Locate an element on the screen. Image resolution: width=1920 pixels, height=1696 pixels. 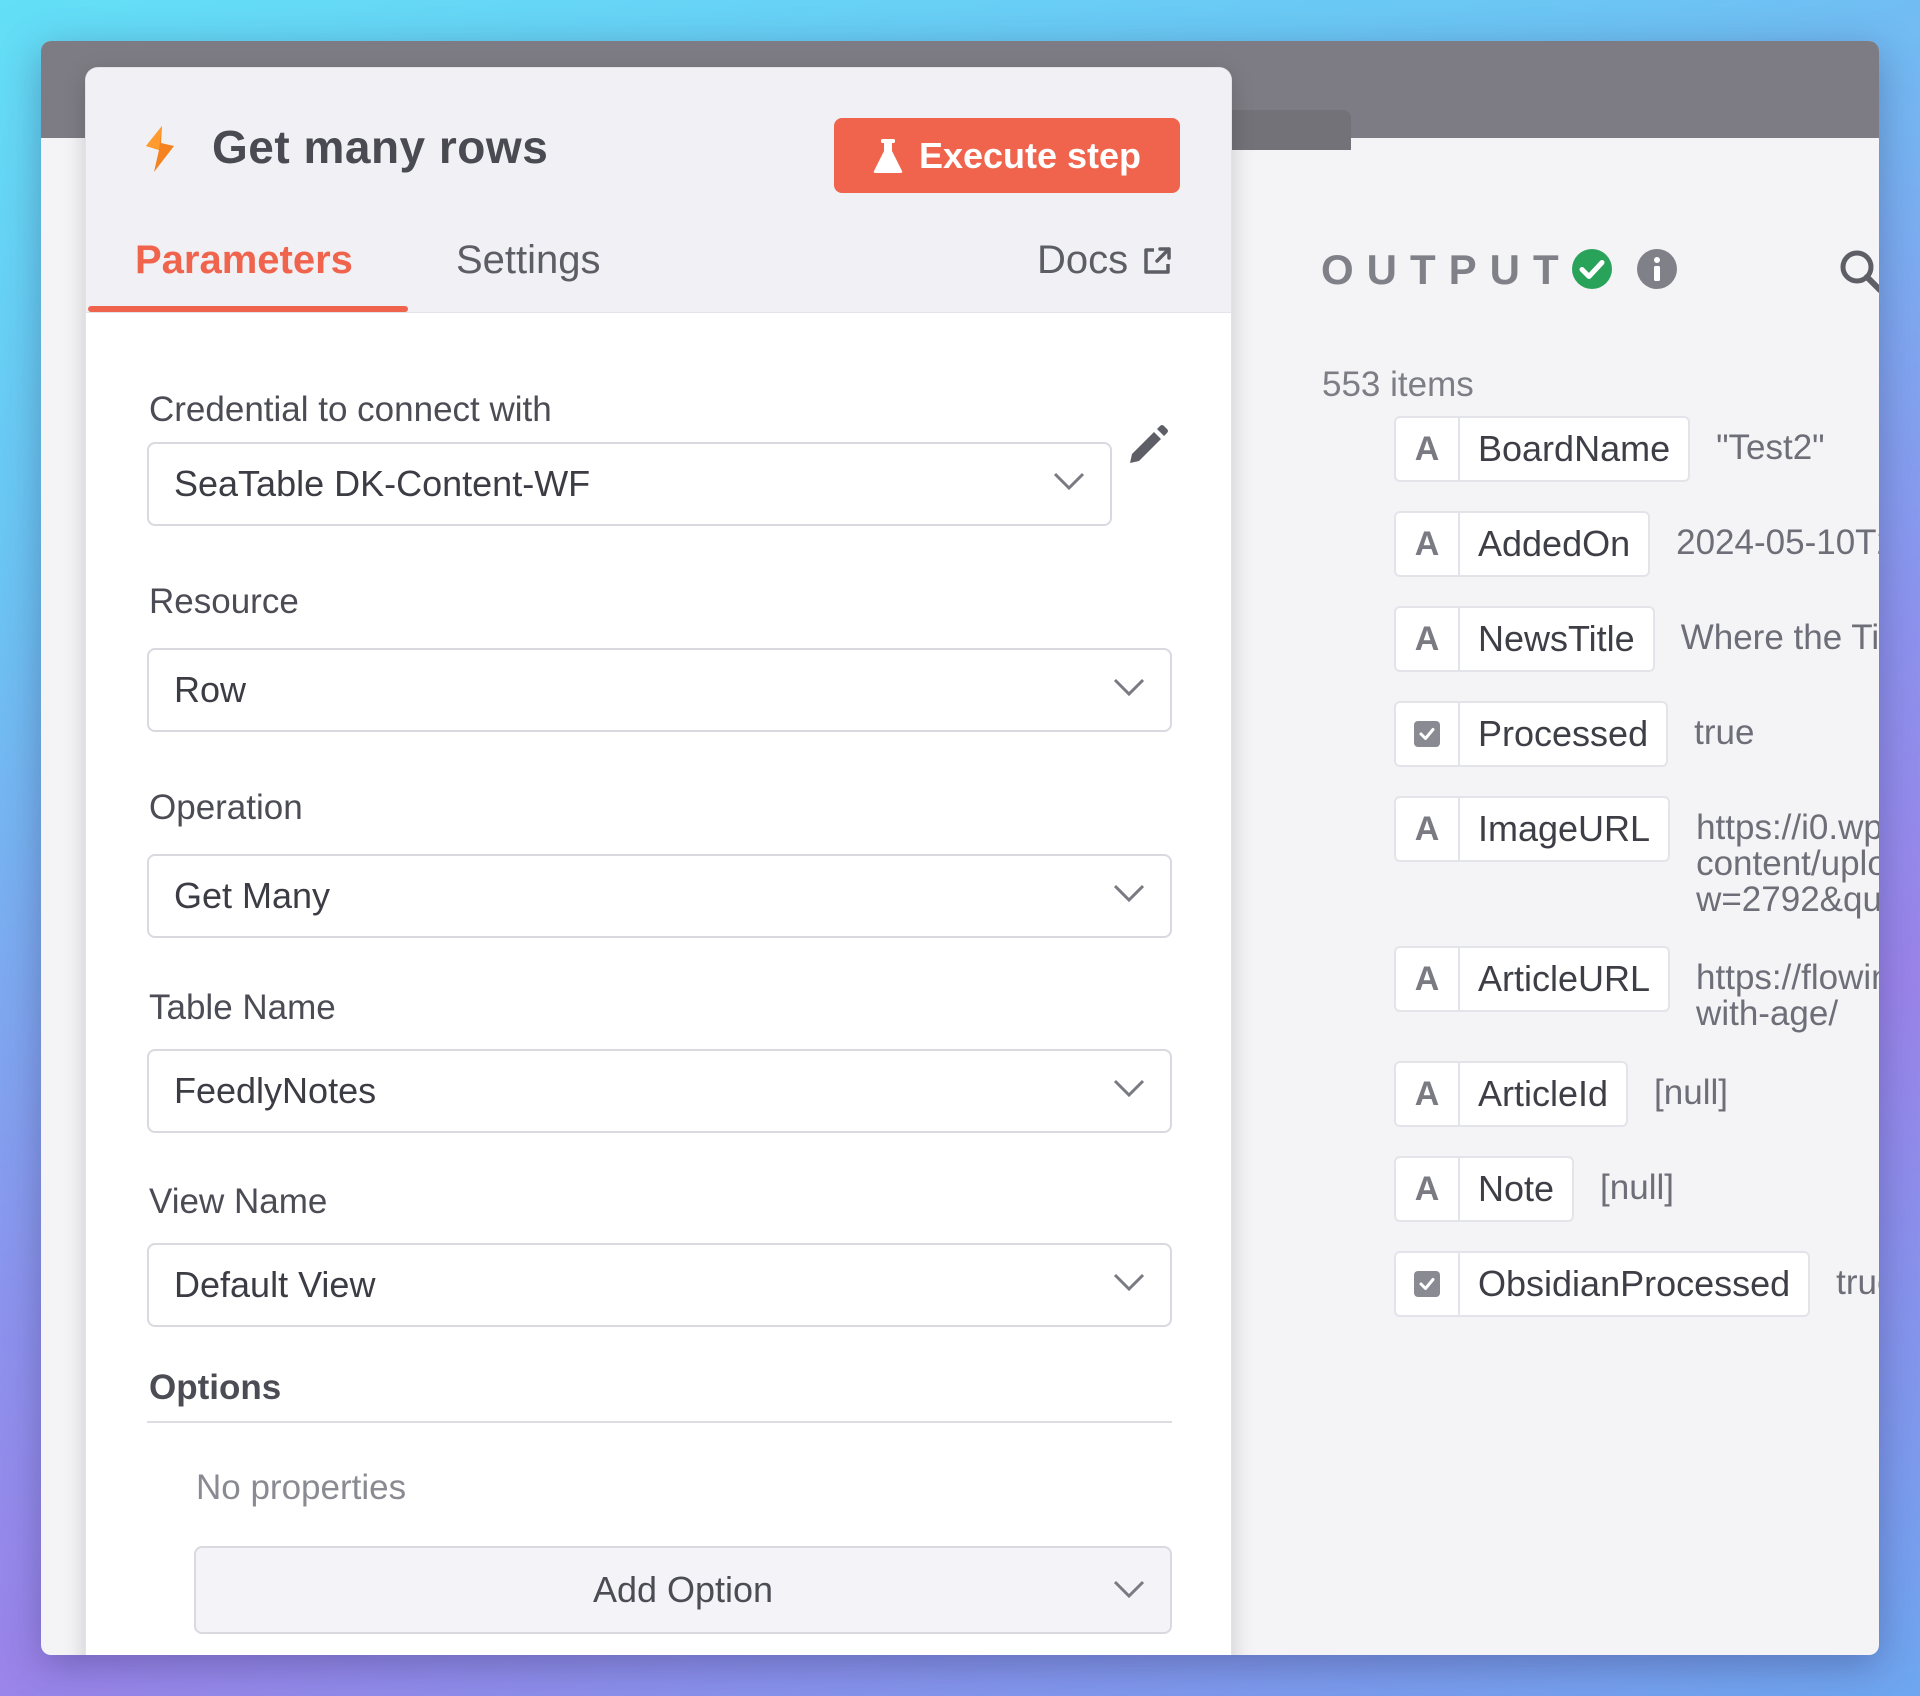
output-field-row: Processed true is located at coordinates (1574, 734).